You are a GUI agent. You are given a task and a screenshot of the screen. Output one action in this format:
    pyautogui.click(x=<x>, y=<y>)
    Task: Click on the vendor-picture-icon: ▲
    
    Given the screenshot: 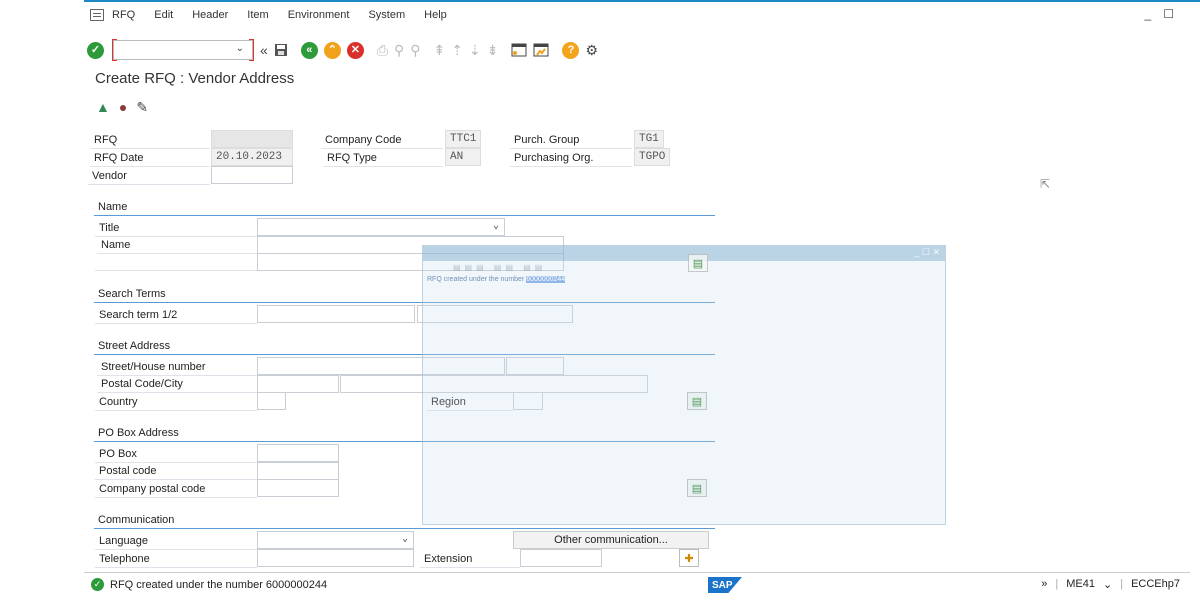 What is the action you would take?
    pyautogui.click(x=103, y=107)
    